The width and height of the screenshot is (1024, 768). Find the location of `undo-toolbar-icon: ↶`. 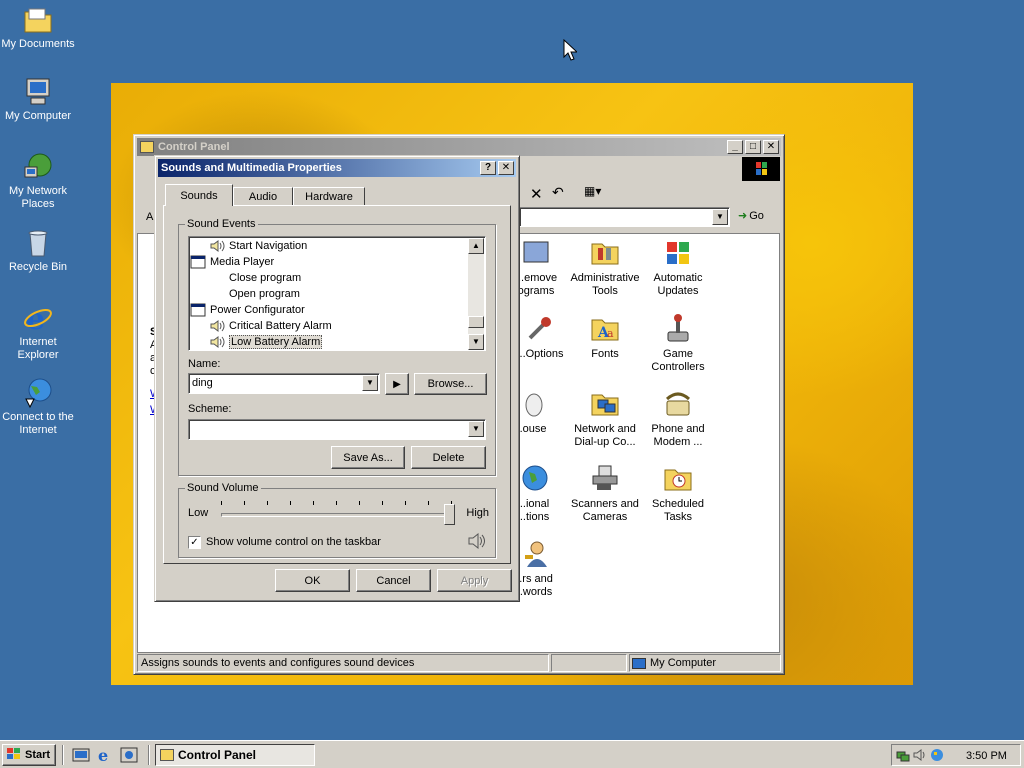

undo-toolbar-icon: ↶ is located at coordinates (558, 192).